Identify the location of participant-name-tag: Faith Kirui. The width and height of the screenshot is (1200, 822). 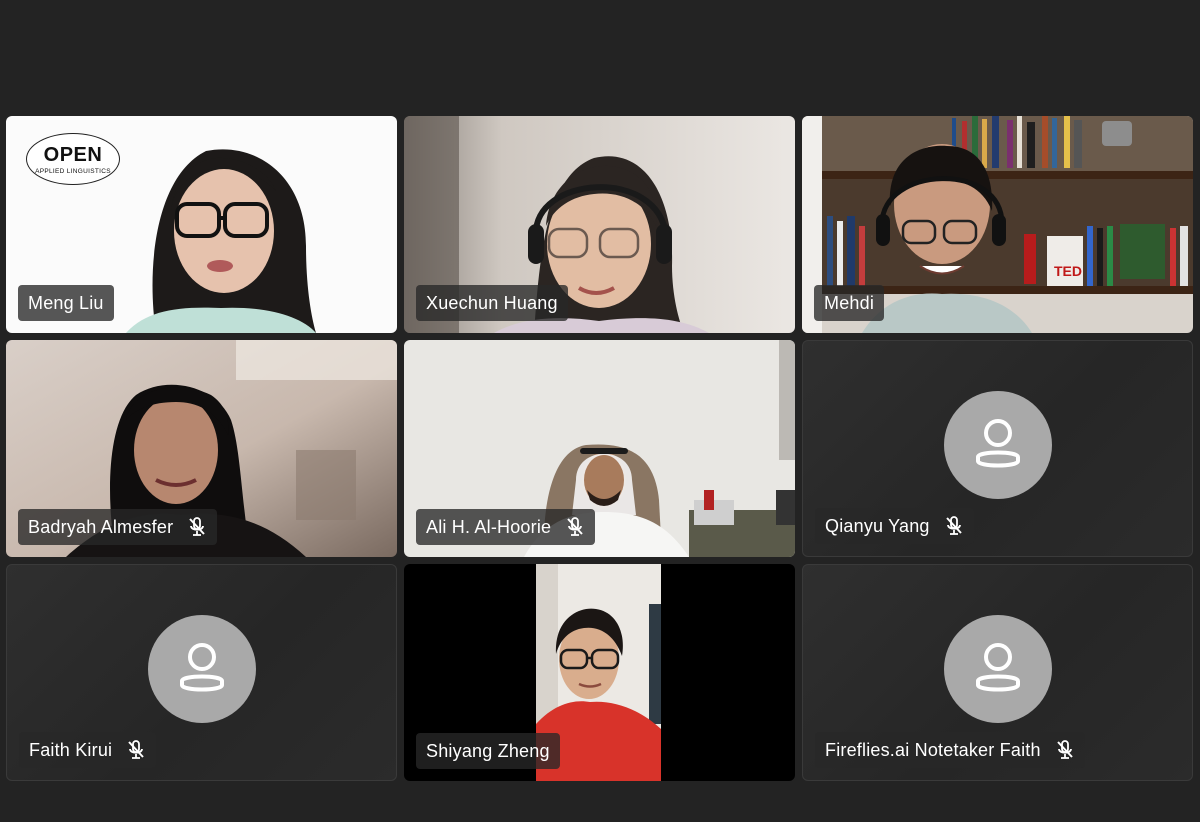
(88, 750).